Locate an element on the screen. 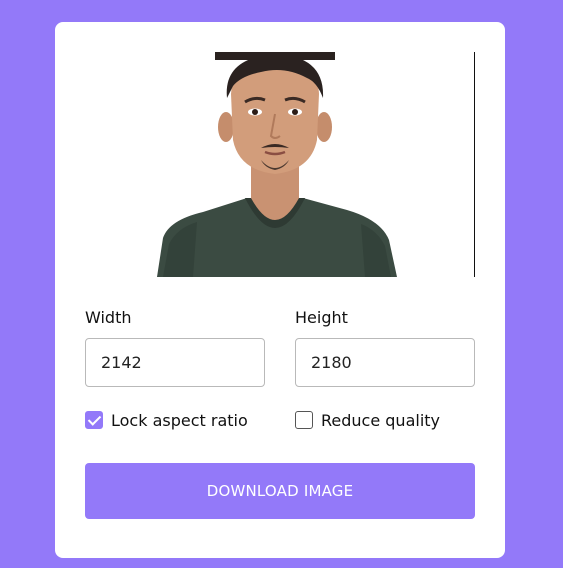  reduce-quality-checkbox is located at coordinates (304, 420).